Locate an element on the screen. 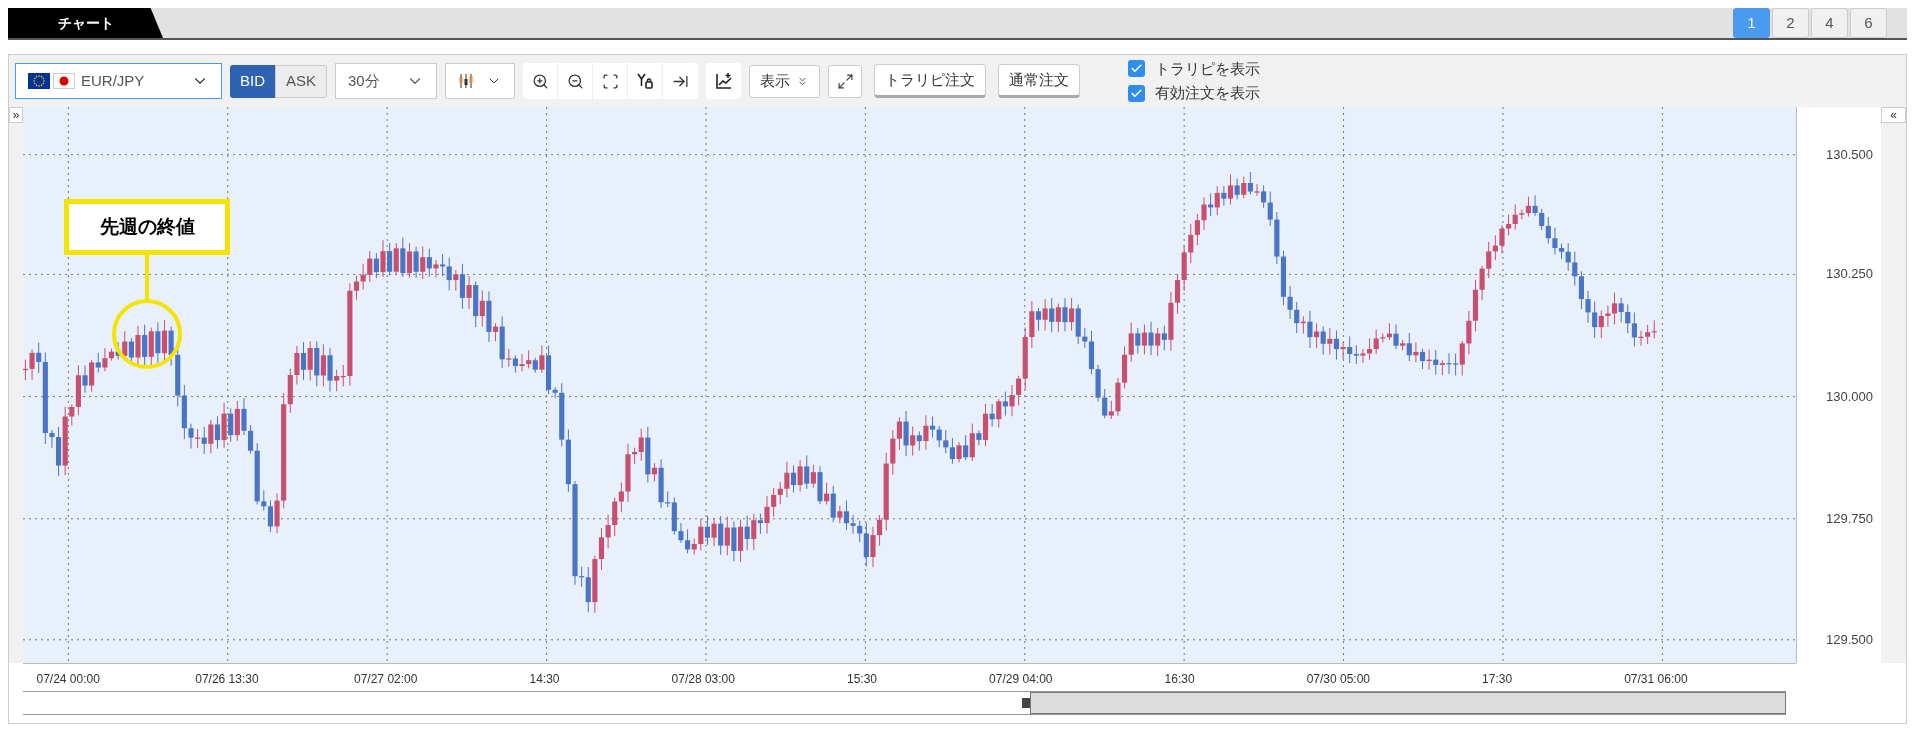 The image size is (1915, 733). check-icon is located at coordinates (1137, 93).